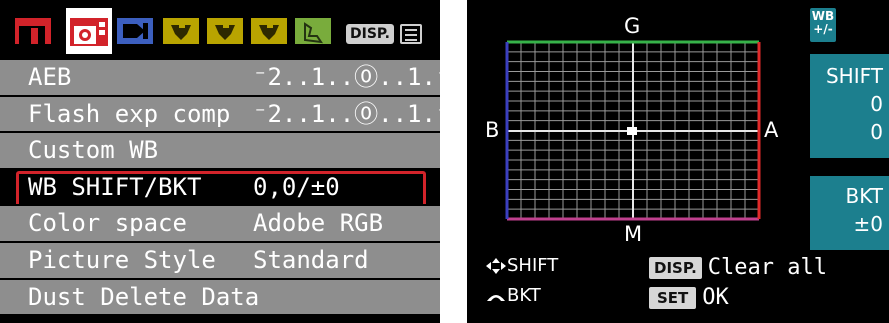  I want to click on menu-item-dust-delete-data: Dust Delete Data, so click(220, 298).